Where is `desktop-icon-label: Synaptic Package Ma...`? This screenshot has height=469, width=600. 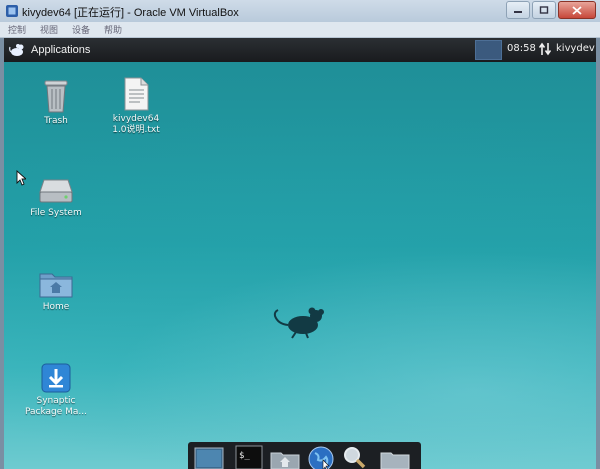 desktop-icon-label: Synaptic Package Ma... is located at coordinates (56, 406).